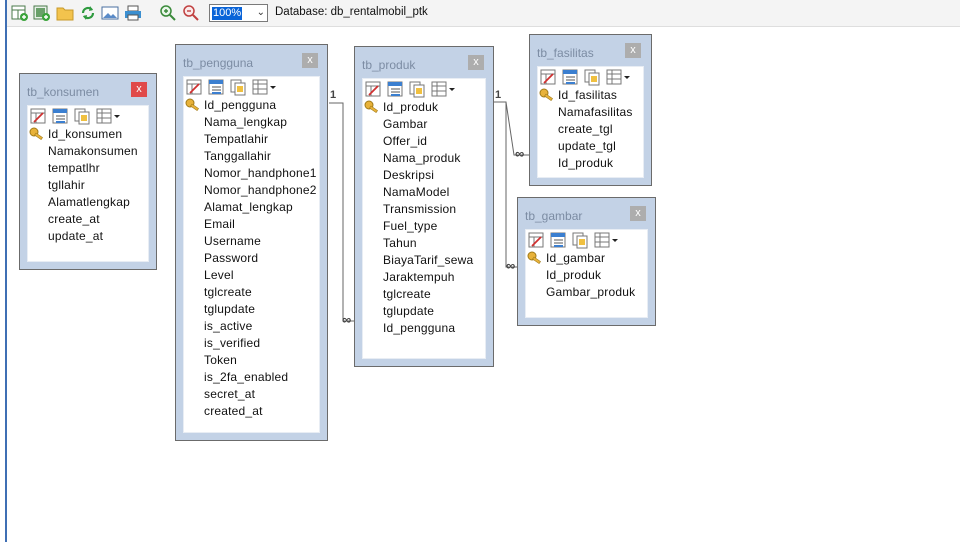  Describe the element at coordinates (20, 13) in the screenshot. I see `add-table-icon` at that location.